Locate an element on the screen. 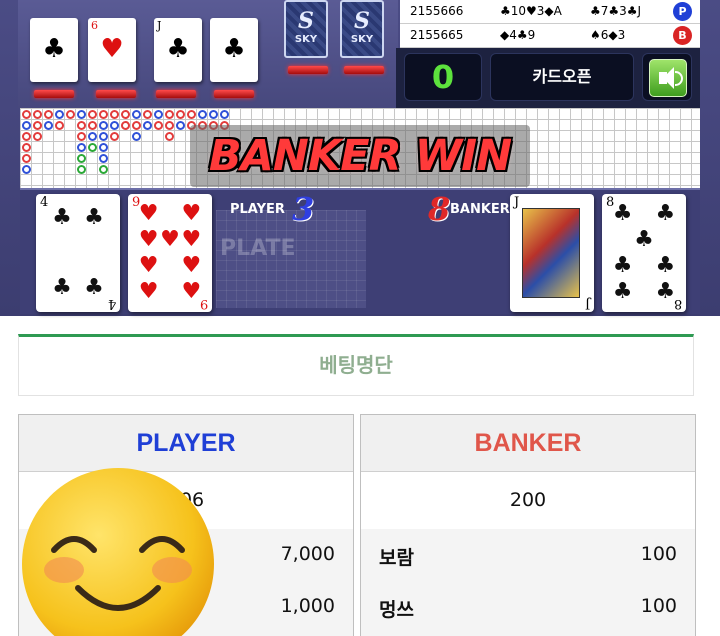  mini-card-3: J ♣ is located at coordinates (178, 50).